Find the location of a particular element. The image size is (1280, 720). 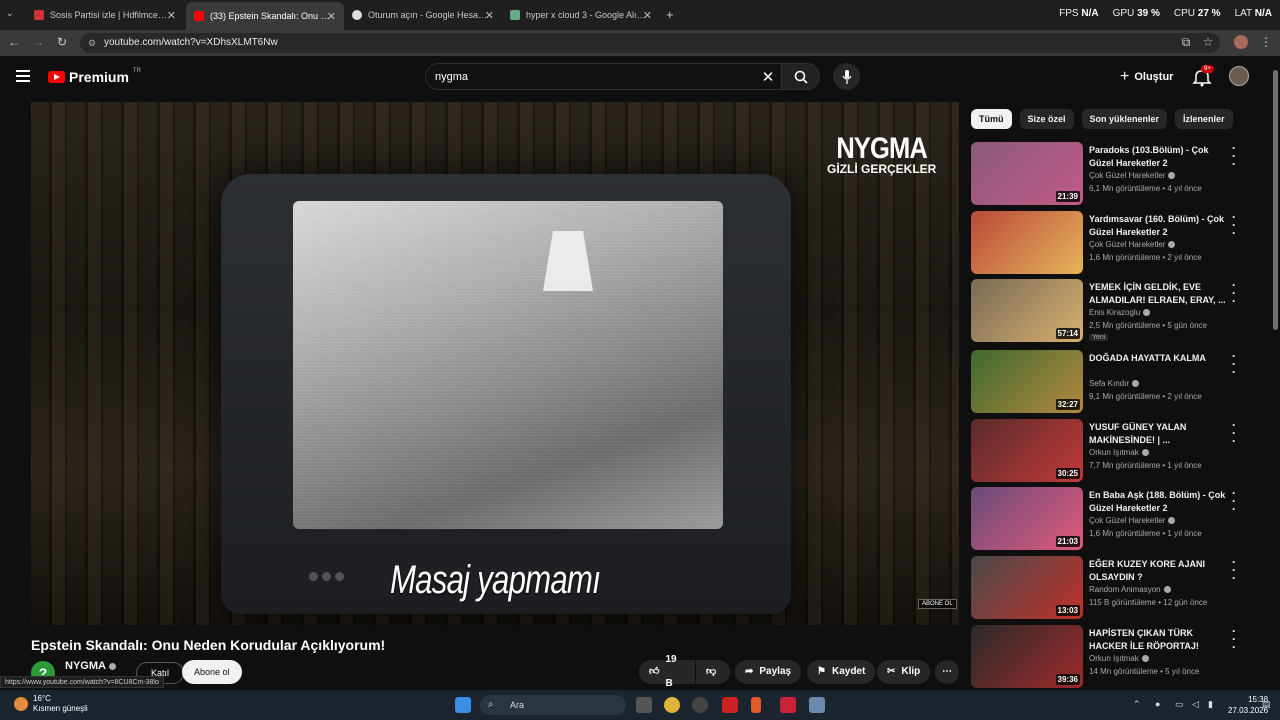

subscribe-button: Abone ol is located at coordinates (212, 672).